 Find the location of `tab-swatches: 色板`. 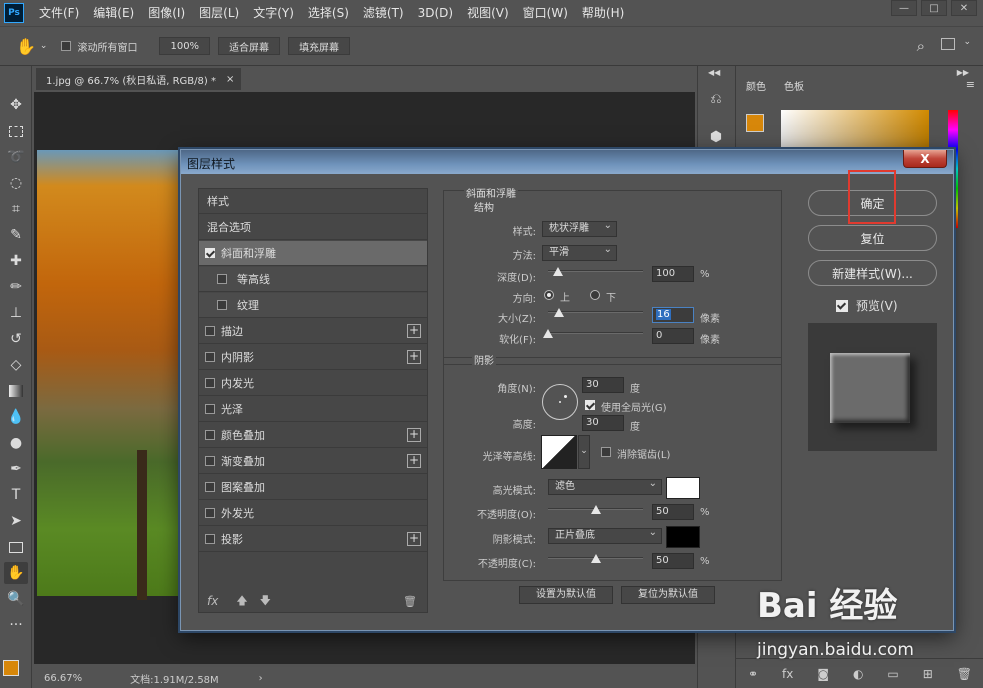

tab-swatches: 色板 is located at coordinates (794, 85).